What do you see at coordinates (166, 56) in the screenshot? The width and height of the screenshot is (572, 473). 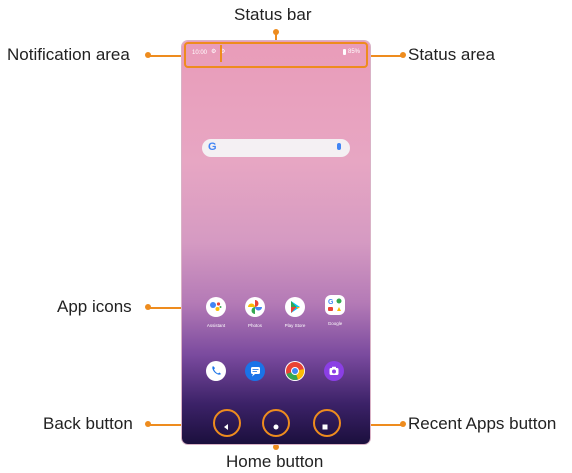 I see `notification-area-pointer` at bounding box center [166, 56].